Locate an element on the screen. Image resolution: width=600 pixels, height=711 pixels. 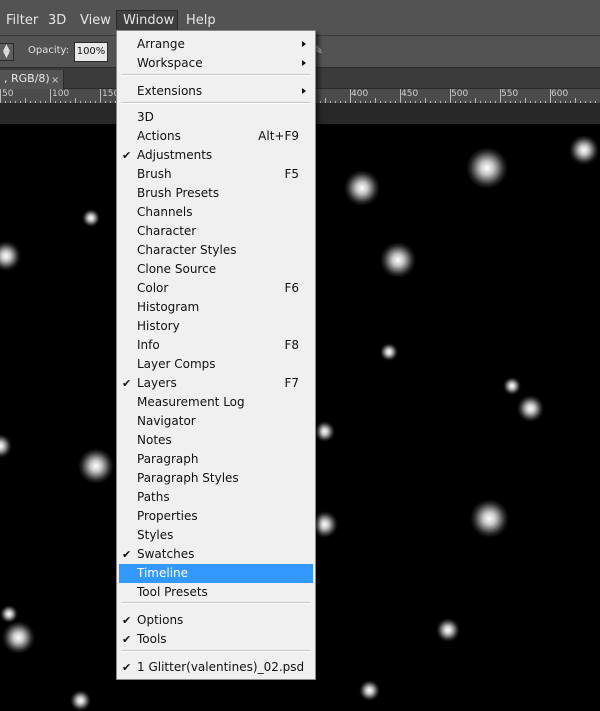
menu-item-label: Workspace is located at coordinates (170, 63).